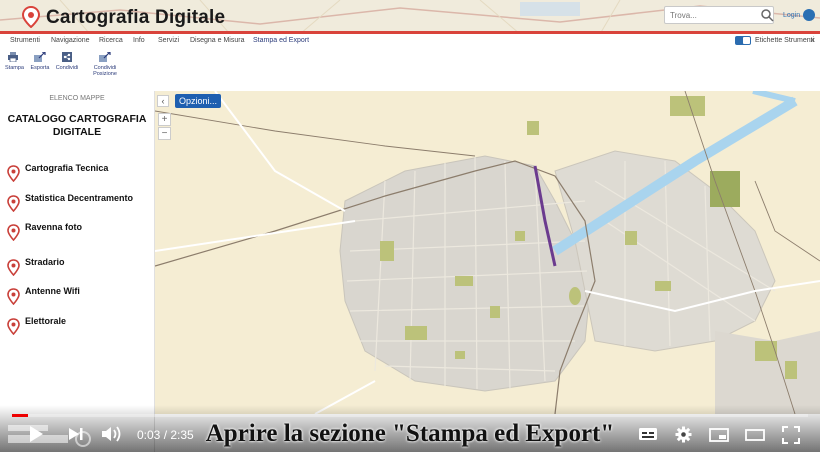 This screenshot has width=820, height=452. What do you see at coordinates (809, 15) in the screenshot?
I see `accessibility-icon` at bounding box center [809, 15].